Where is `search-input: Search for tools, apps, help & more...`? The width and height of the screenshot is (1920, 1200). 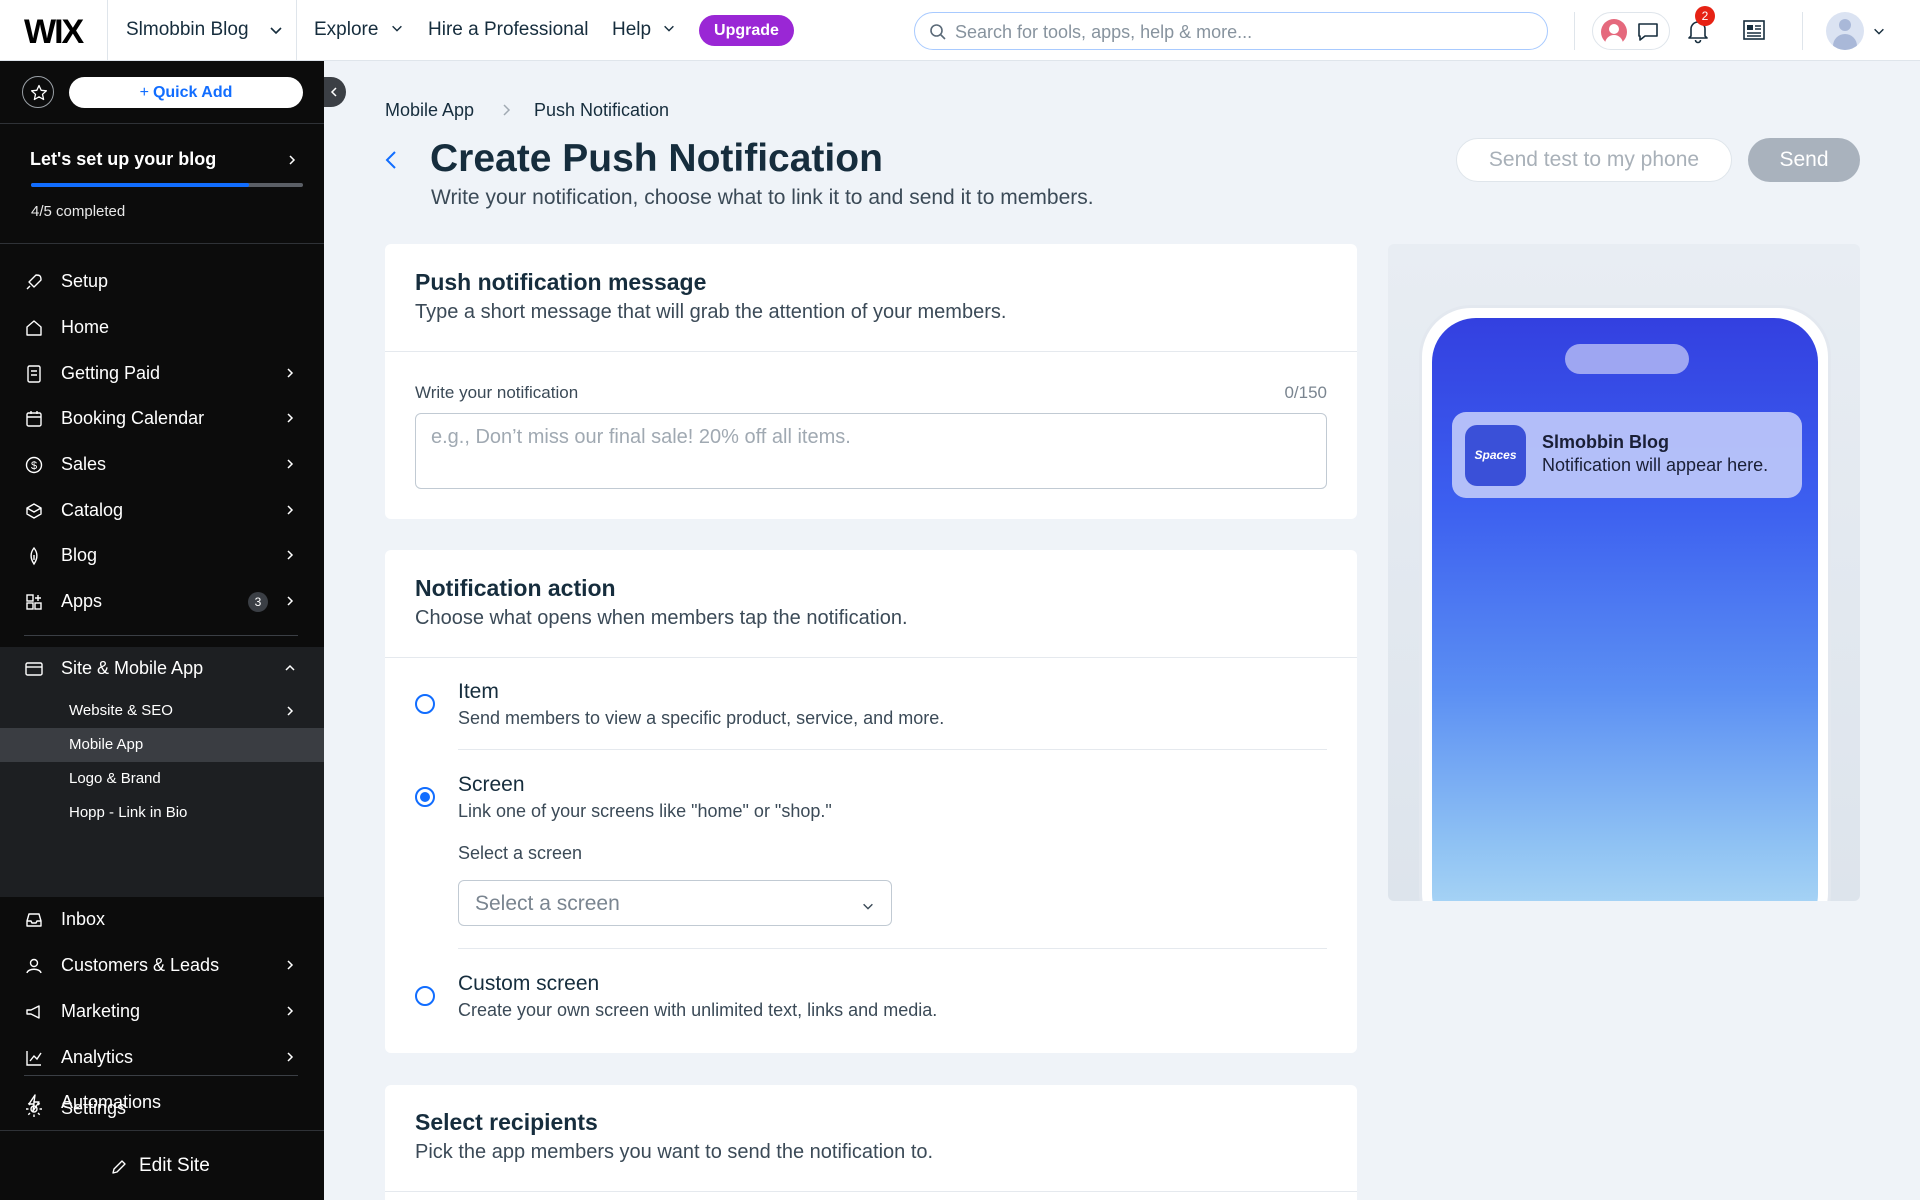
search-input: Search for tools, apps, help & more... is located at coordinates (1231, 31).